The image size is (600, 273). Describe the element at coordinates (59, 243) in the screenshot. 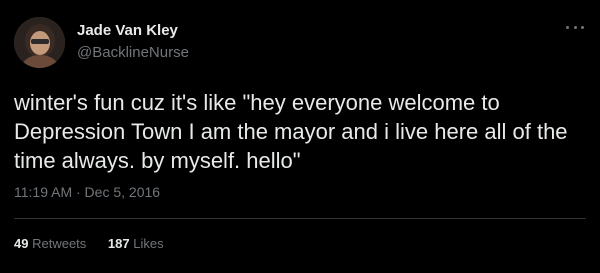

I see `retweets-label: Retweets` at that location.